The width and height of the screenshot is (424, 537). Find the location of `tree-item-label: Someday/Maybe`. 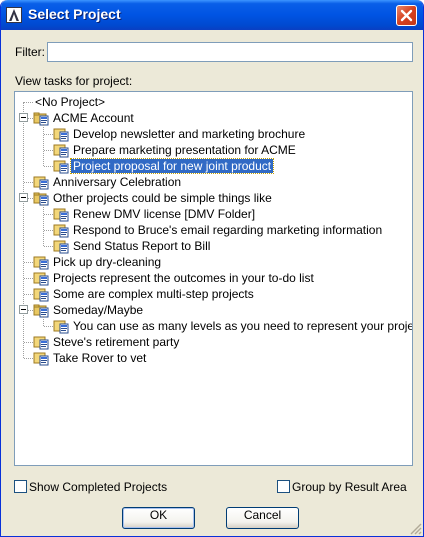

tree-item-label: Someday/Maybe is located at coordinates (98, 310).